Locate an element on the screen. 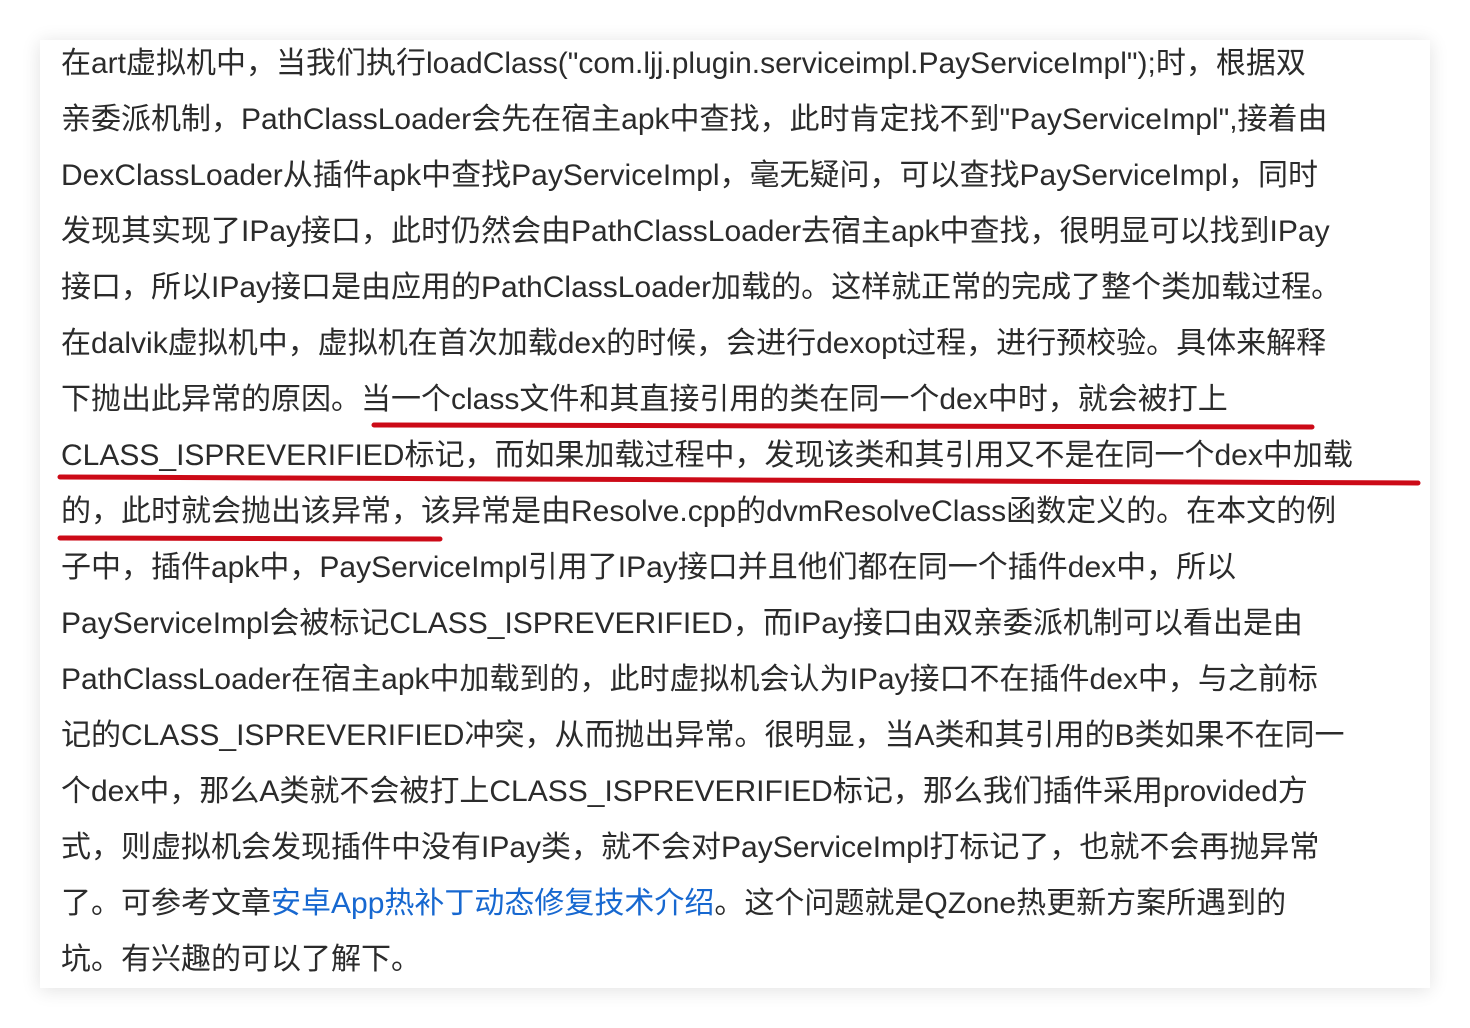  text-line: 坑。有兴趣的可以了解下。 is located at coordinates (241, 959).